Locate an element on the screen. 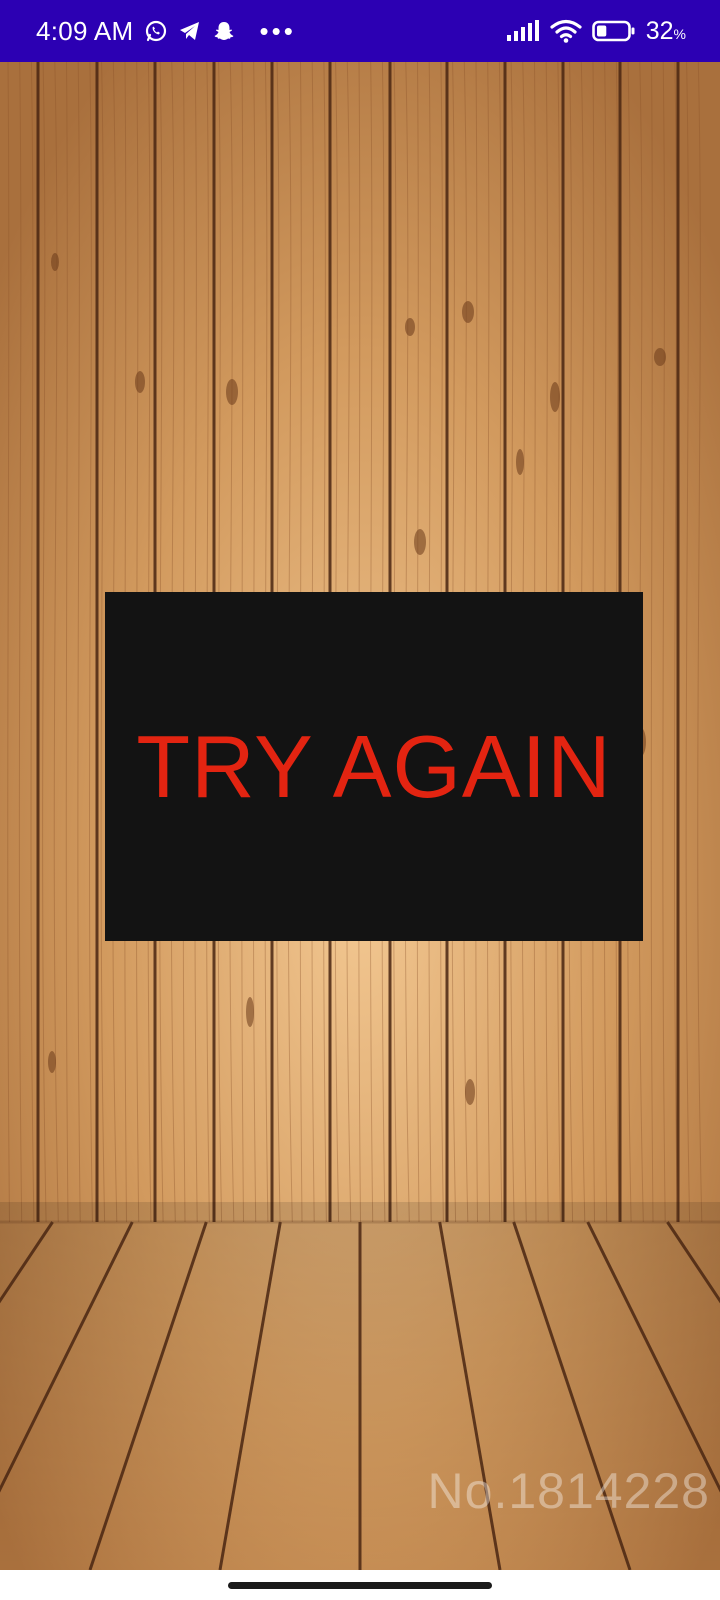 The height and width of the screenshot is (1600, 720). navigation-bar is located at coordinates (360, 1585).